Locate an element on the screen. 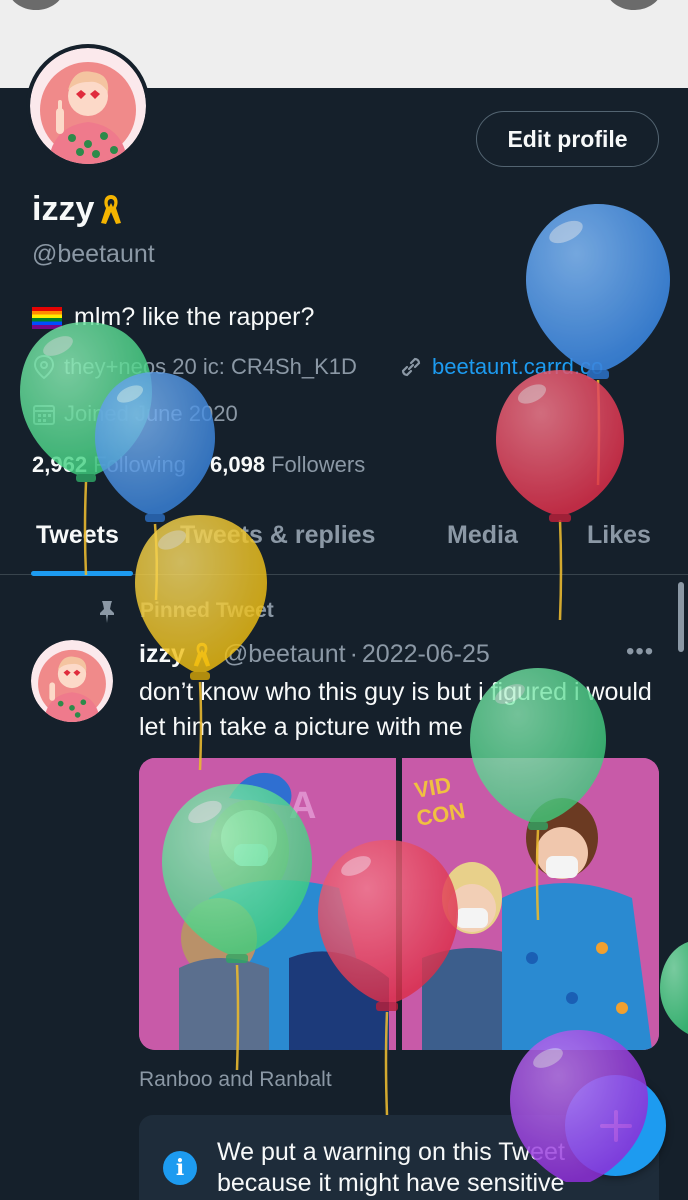  tweet-photo-2: VID CON is located at coordinates (530, 904).